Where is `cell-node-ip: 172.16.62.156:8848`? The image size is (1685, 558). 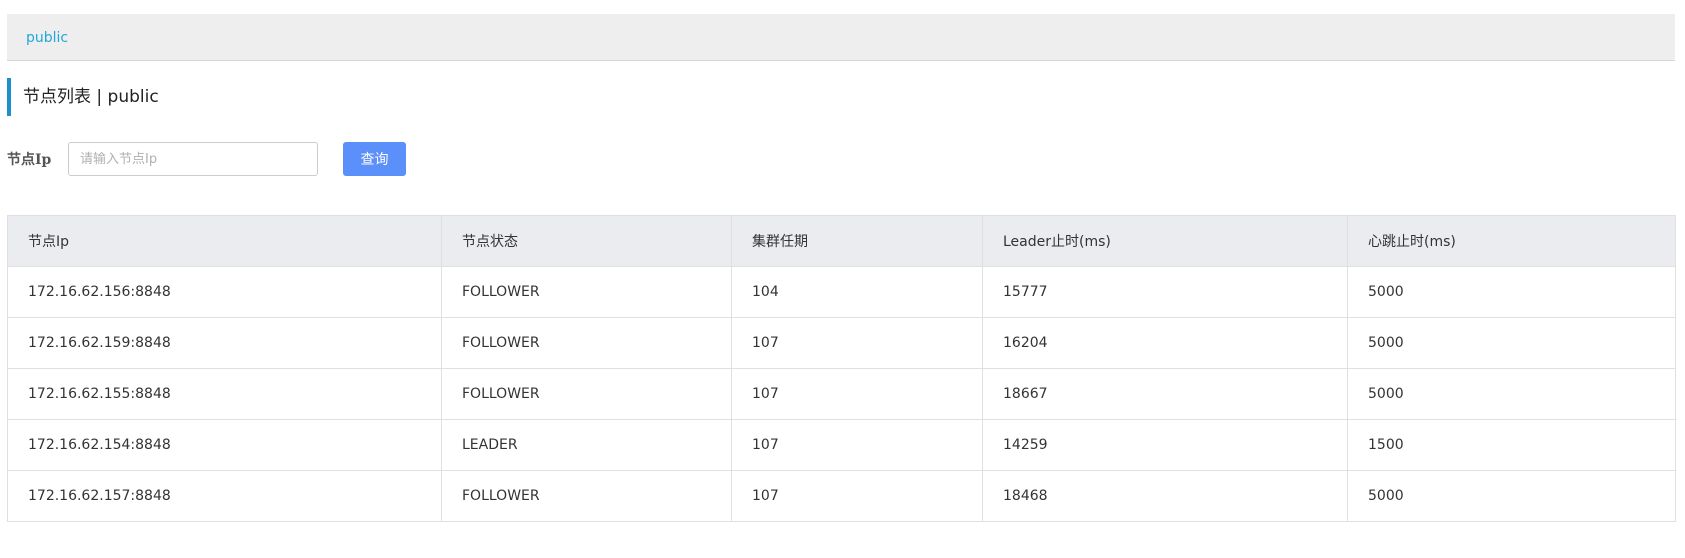
cell-node-ip: 172.16.62.156:8848 is located at coordinates (224, 292).